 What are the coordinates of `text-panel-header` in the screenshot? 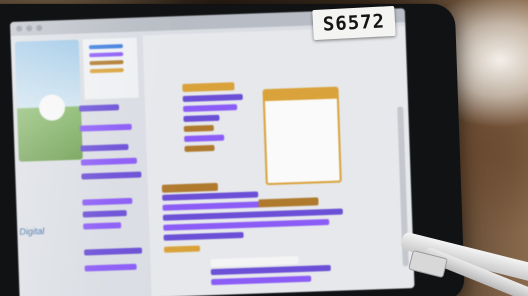 It's located at (300, 95).